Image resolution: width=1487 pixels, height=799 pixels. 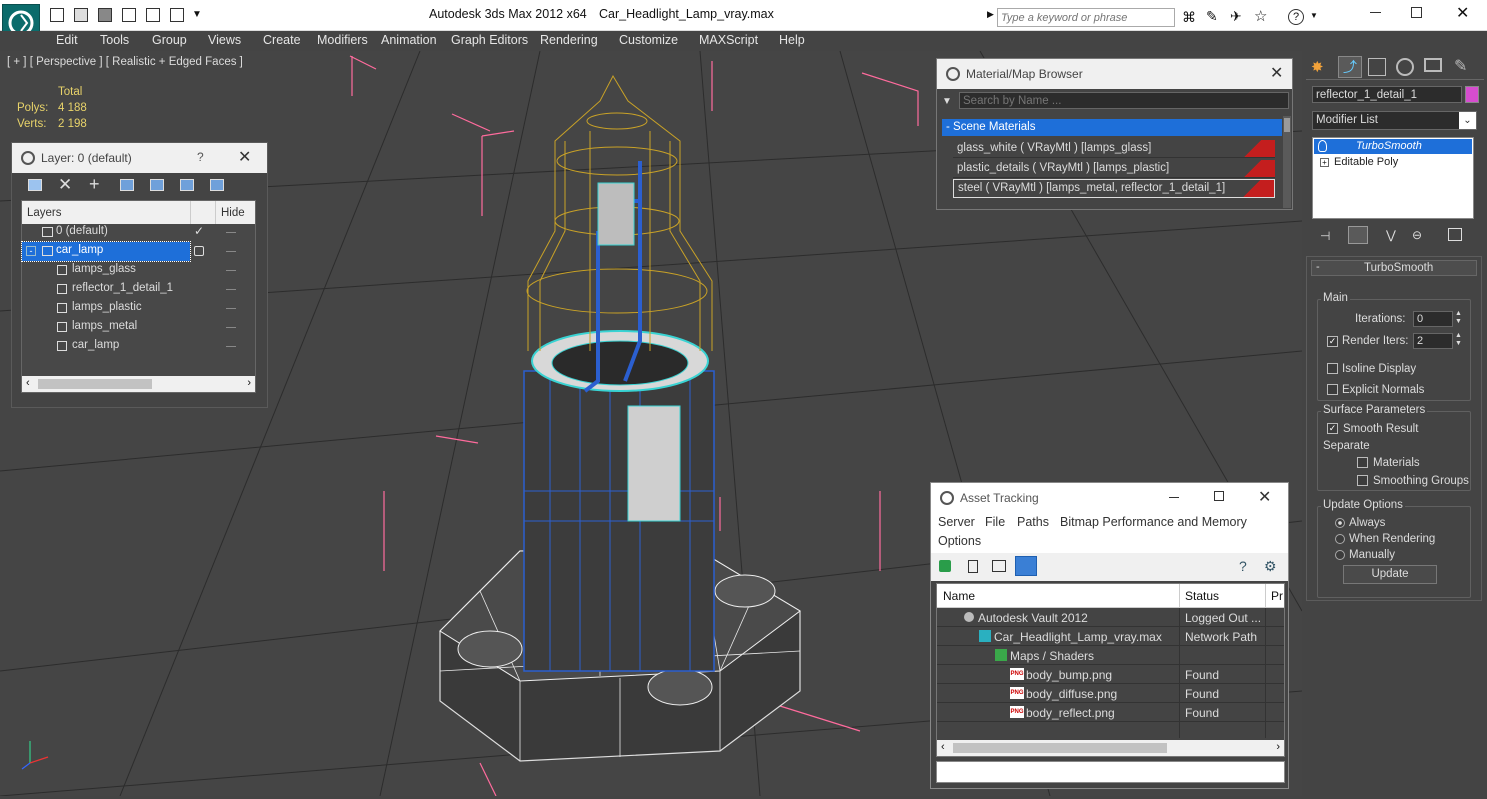 I want to click on active-layer-check-icon: ✓, so click(x=199, y=231).